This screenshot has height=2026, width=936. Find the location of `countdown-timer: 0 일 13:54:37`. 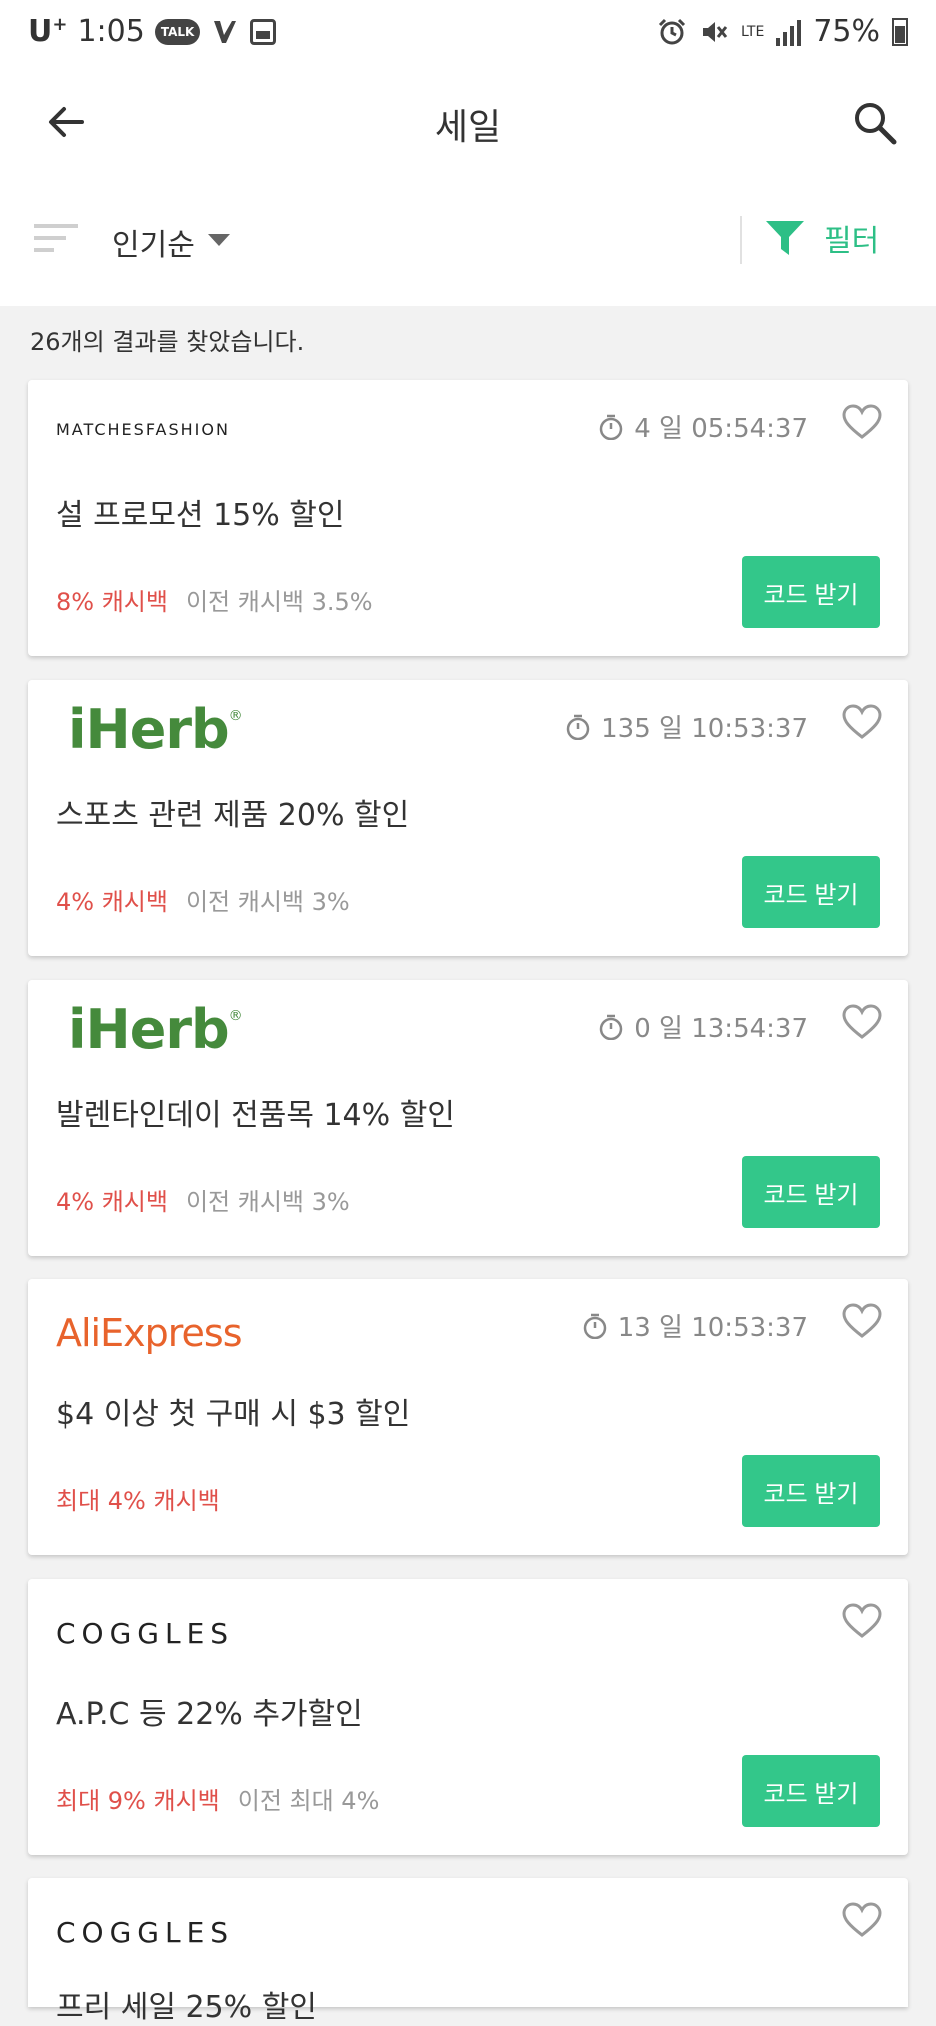

countdown-timer: 0 일 13:54:37 is located at coordinates (703, 1026).